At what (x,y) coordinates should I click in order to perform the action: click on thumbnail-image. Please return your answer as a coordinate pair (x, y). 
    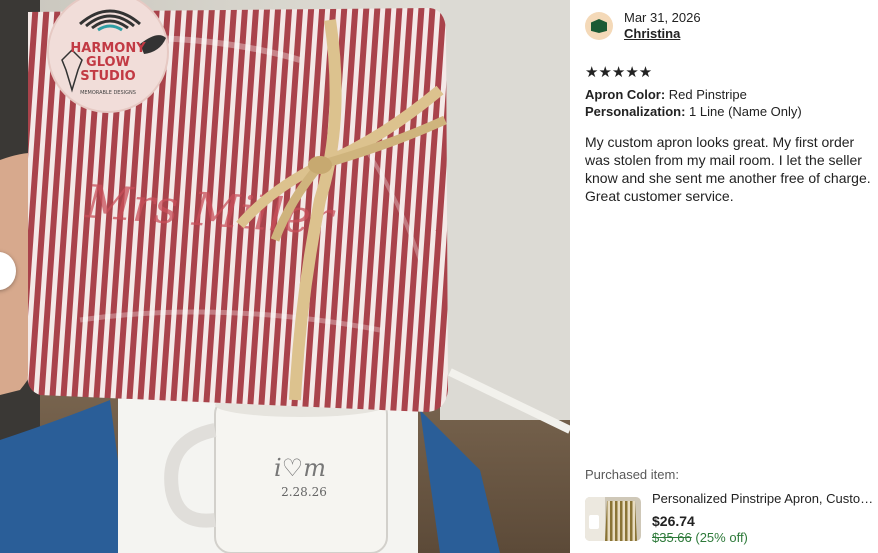
    Looking at the image, I should click on (613, 519).